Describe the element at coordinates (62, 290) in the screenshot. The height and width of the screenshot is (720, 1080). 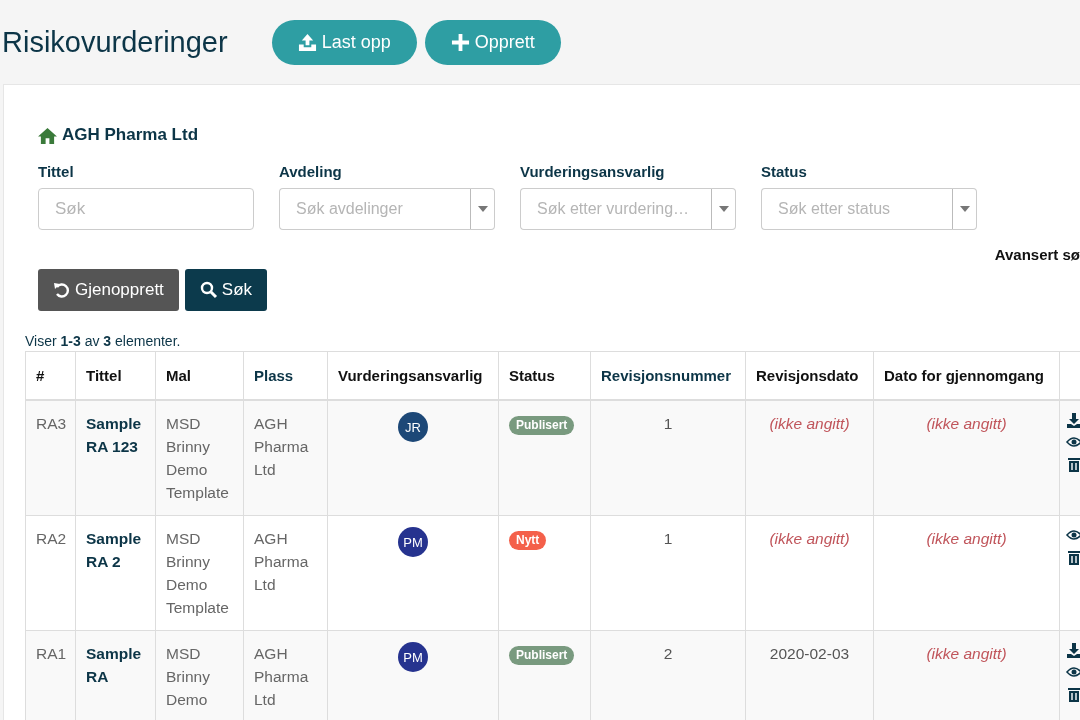
I see `undo-icon` at that location.